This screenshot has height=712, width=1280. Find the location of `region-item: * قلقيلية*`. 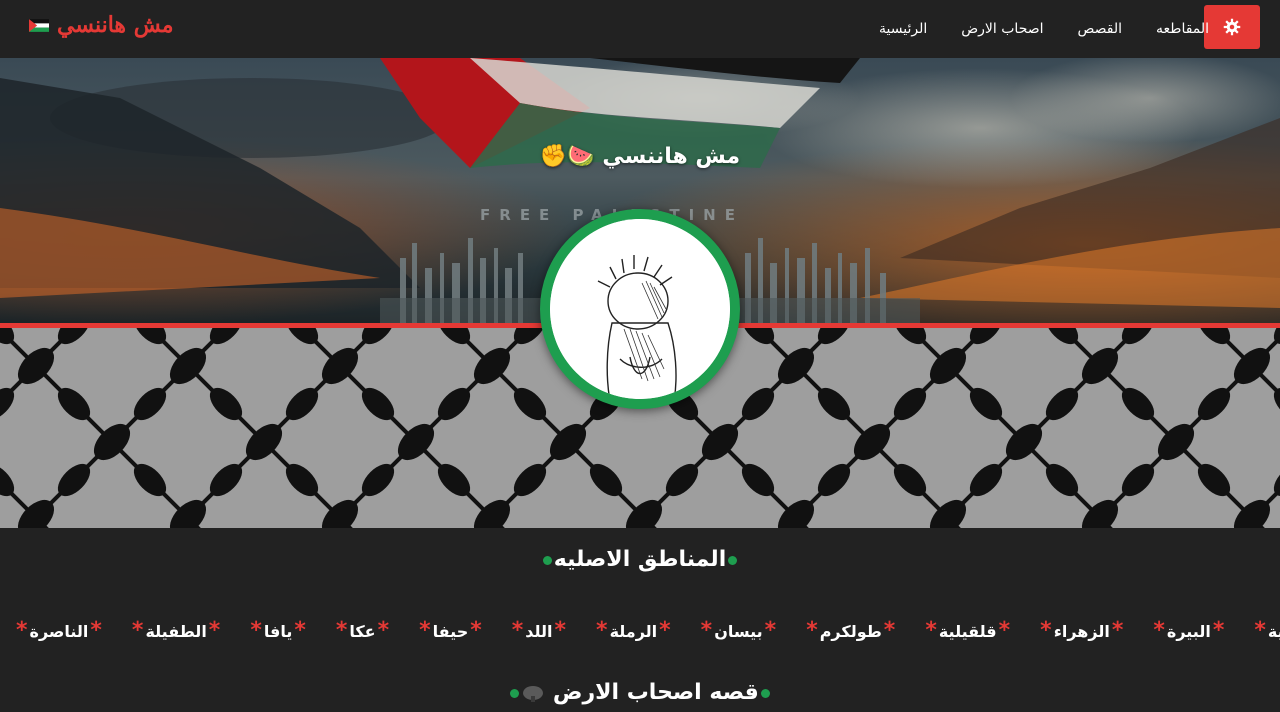

region-item: * قلقيلية* is located at coordinates (967, 630).